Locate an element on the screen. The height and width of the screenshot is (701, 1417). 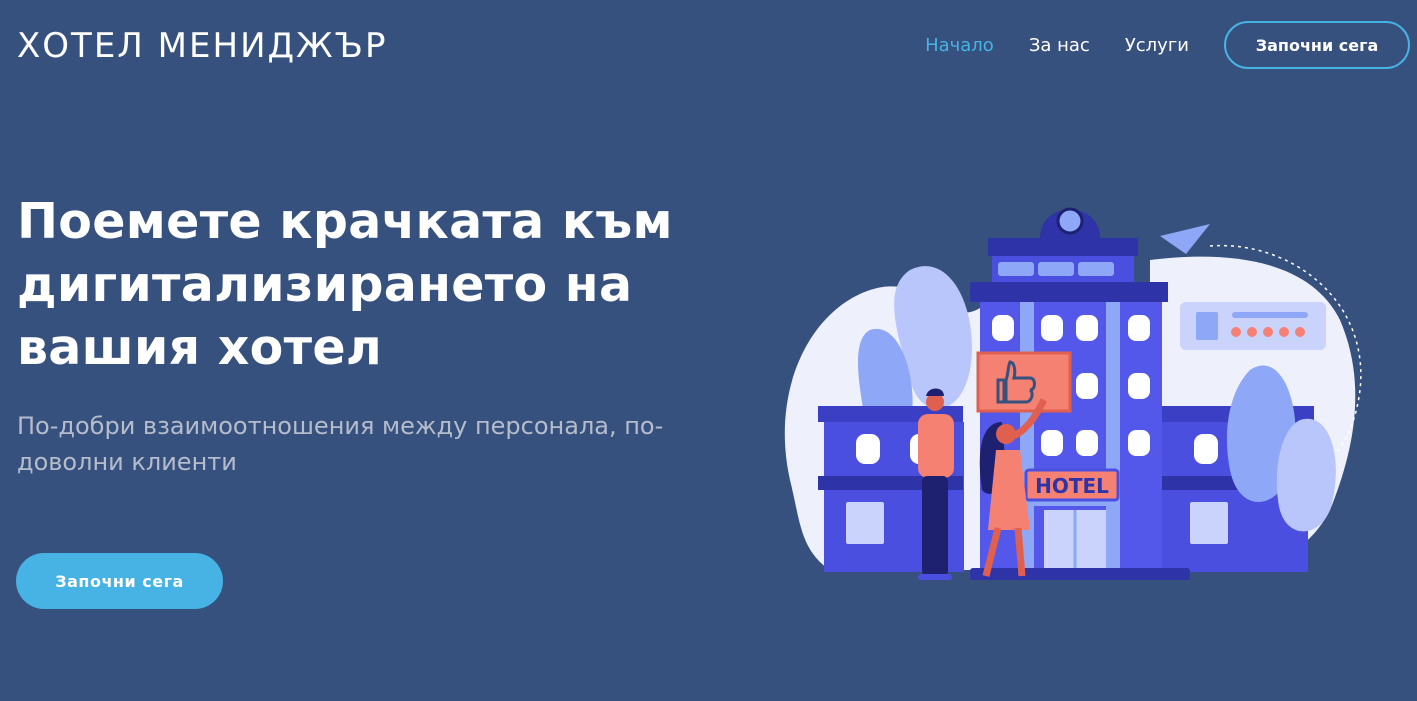
nav-link-about: За нас is located at coordinates (1059, 45).